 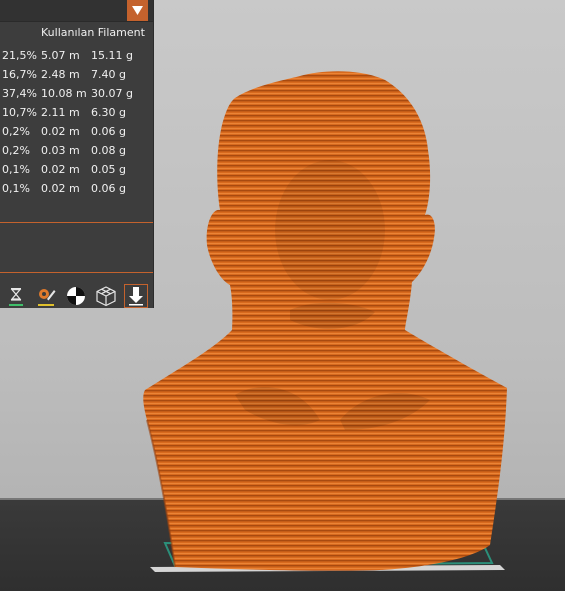 I want to click on weight-cell: 0.08 g, so click(x=108, y=150).